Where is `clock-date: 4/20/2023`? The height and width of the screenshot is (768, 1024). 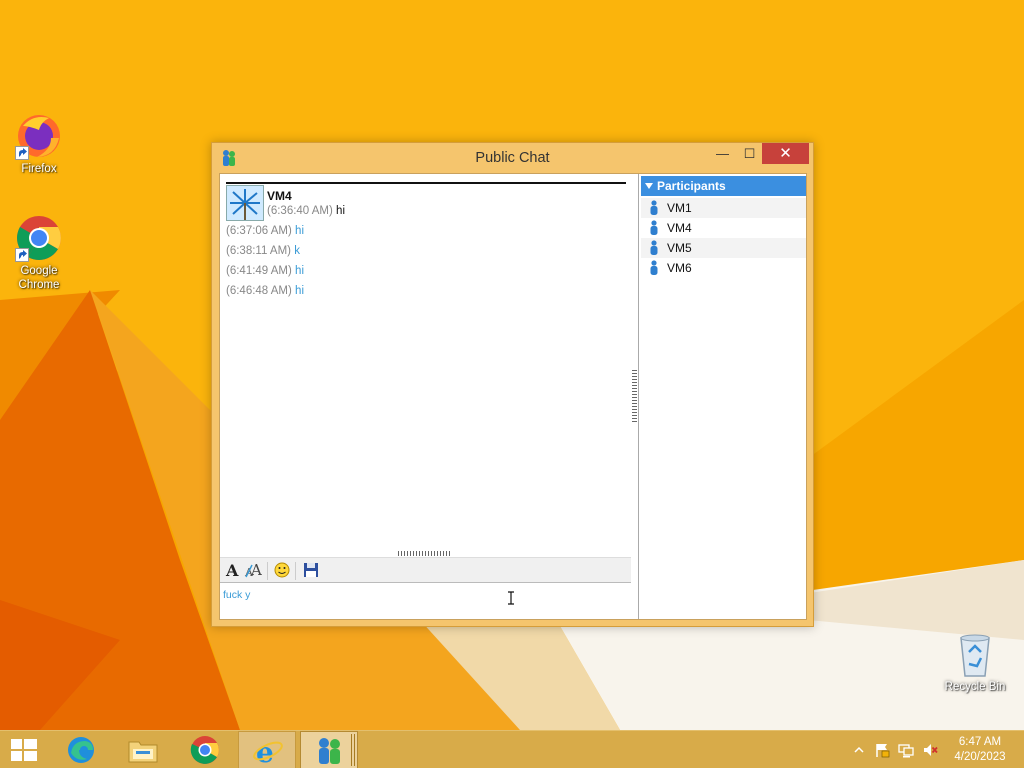 clock-date: 4/20/2023 is located at coordinates (980, 757).